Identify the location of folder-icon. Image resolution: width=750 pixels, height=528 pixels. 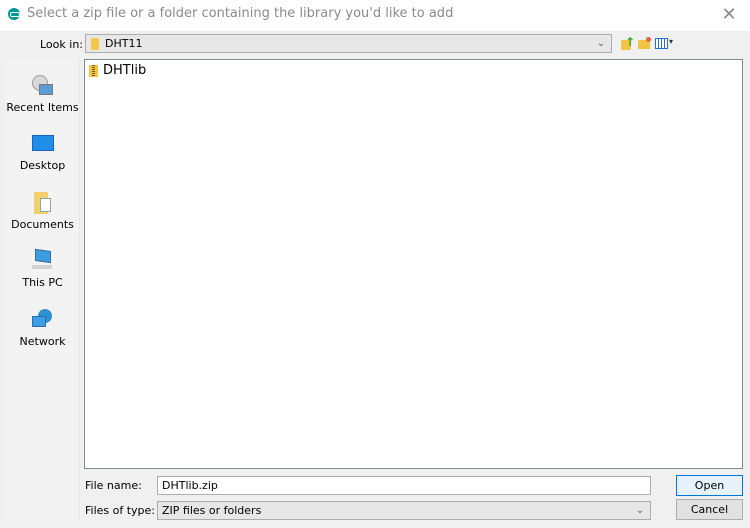
(95, 44).